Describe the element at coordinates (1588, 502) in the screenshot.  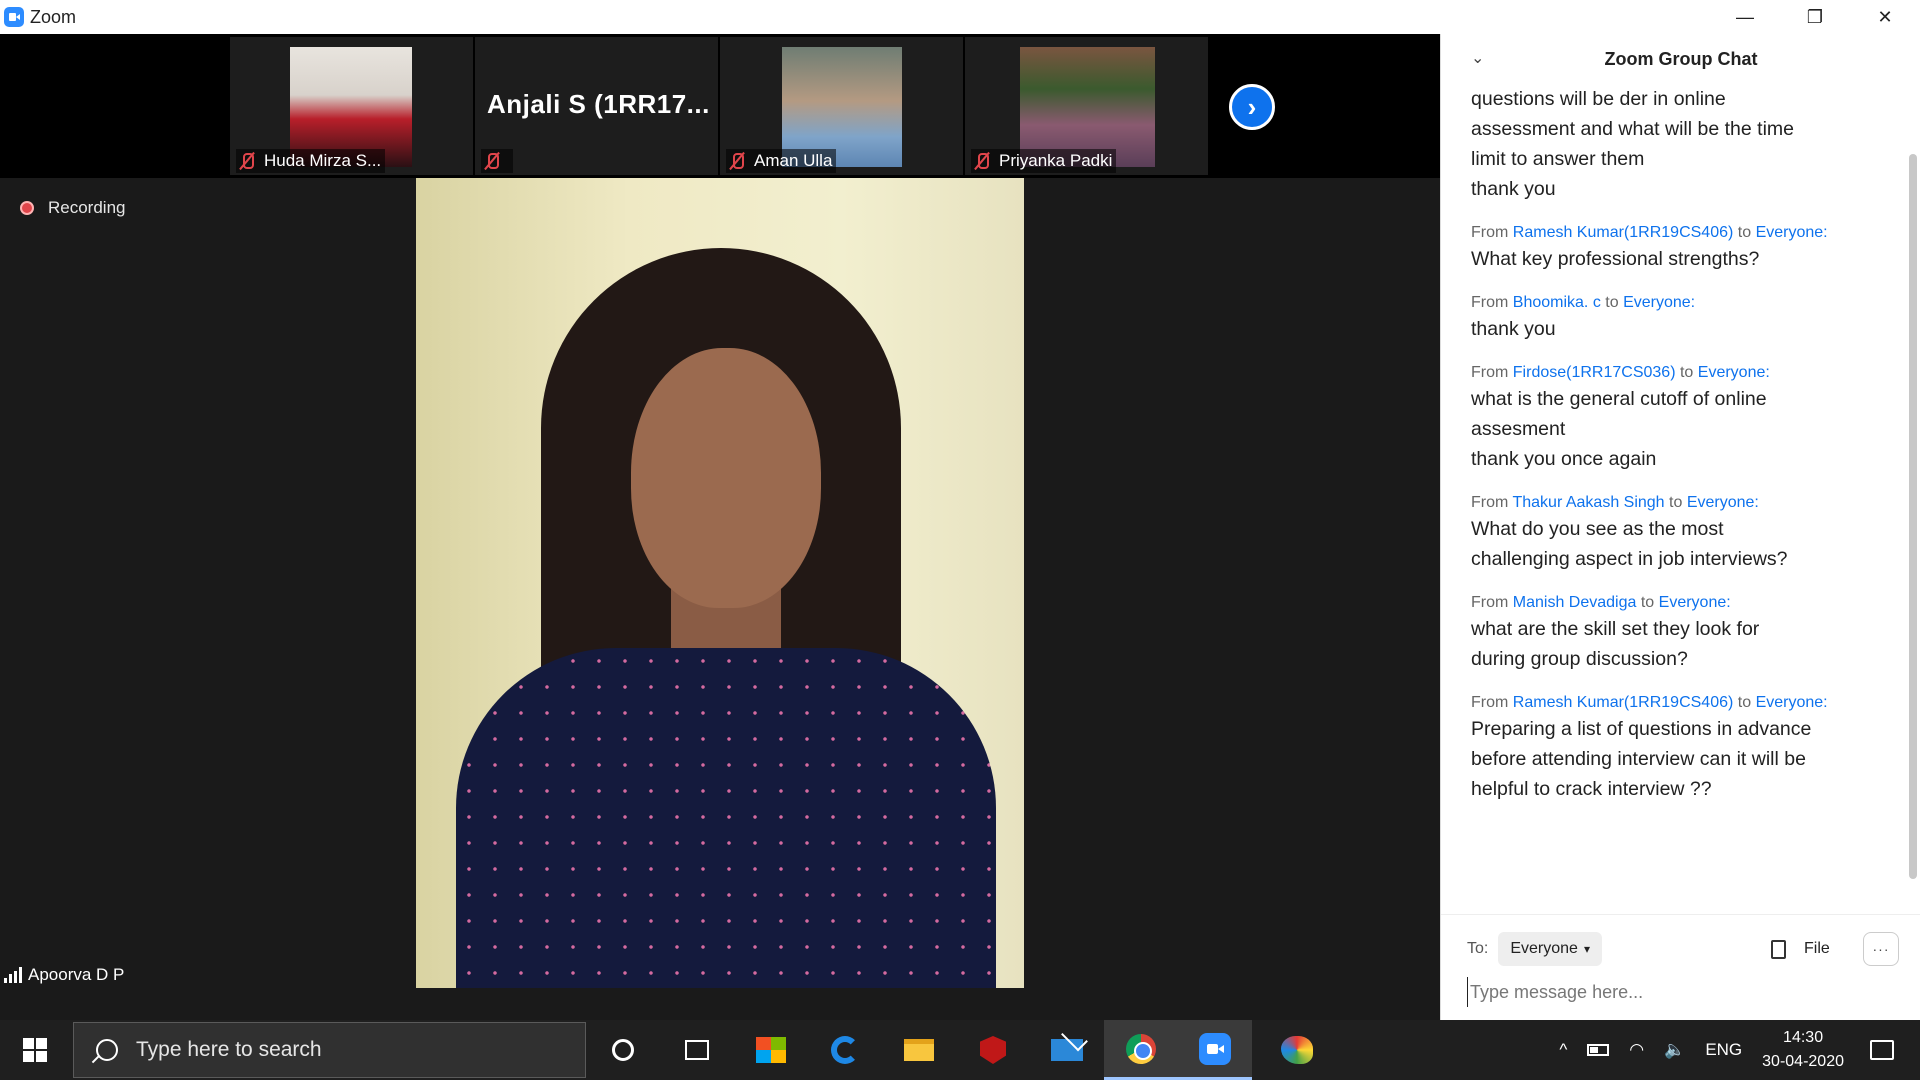
I see `message-sender: Thakur Aakash Singh` at that location.